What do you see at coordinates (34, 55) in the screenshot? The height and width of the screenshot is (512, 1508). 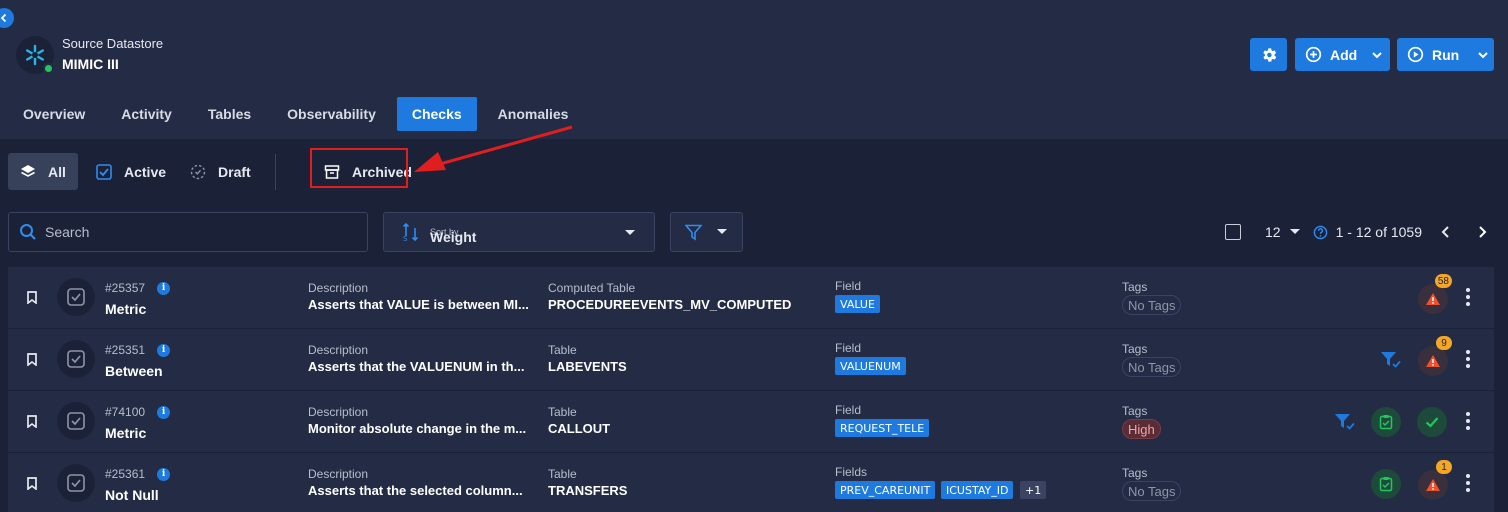 I see `snowflake-icon` at bounding box center [34, 55].